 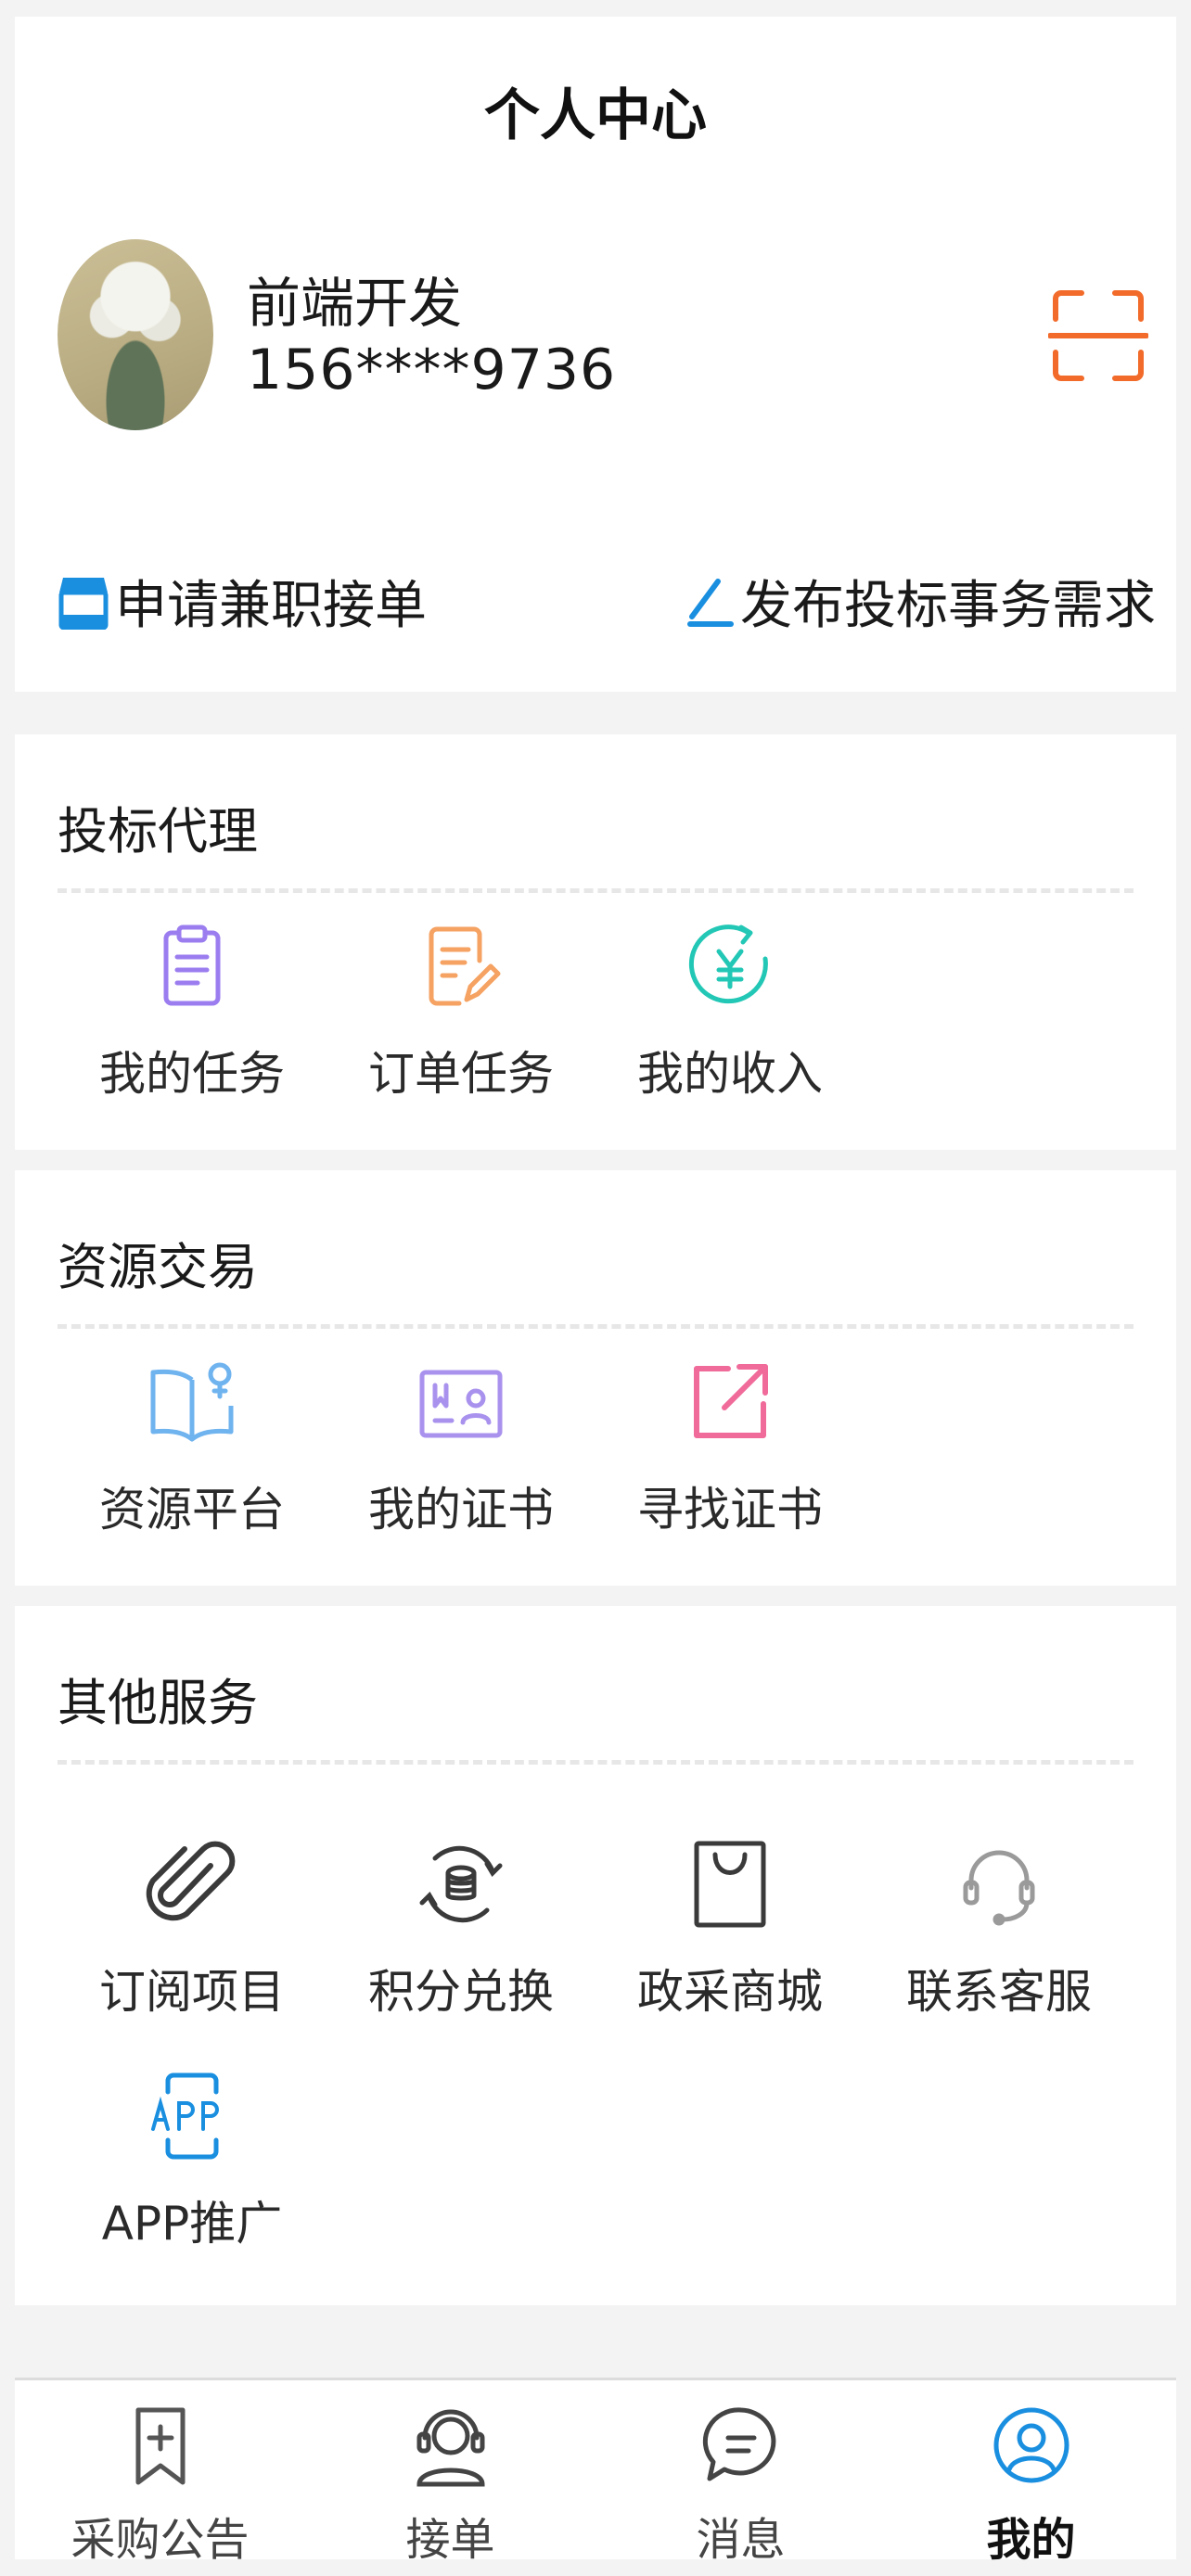 What do you see at coordinates (135, 334) in the screenshot?
I see `avatar` at bounding box center [135, 334].